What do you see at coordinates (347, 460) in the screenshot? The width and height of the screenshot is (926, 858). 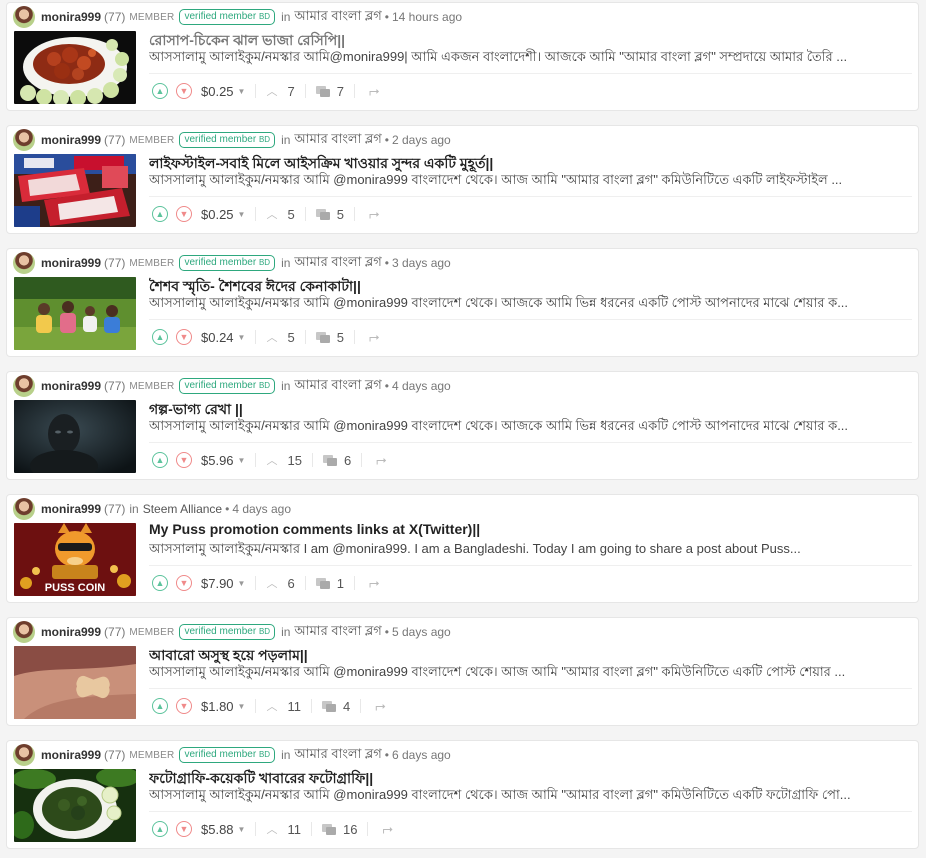 I see `comment-count: 6` at bounding box center [347, 460].